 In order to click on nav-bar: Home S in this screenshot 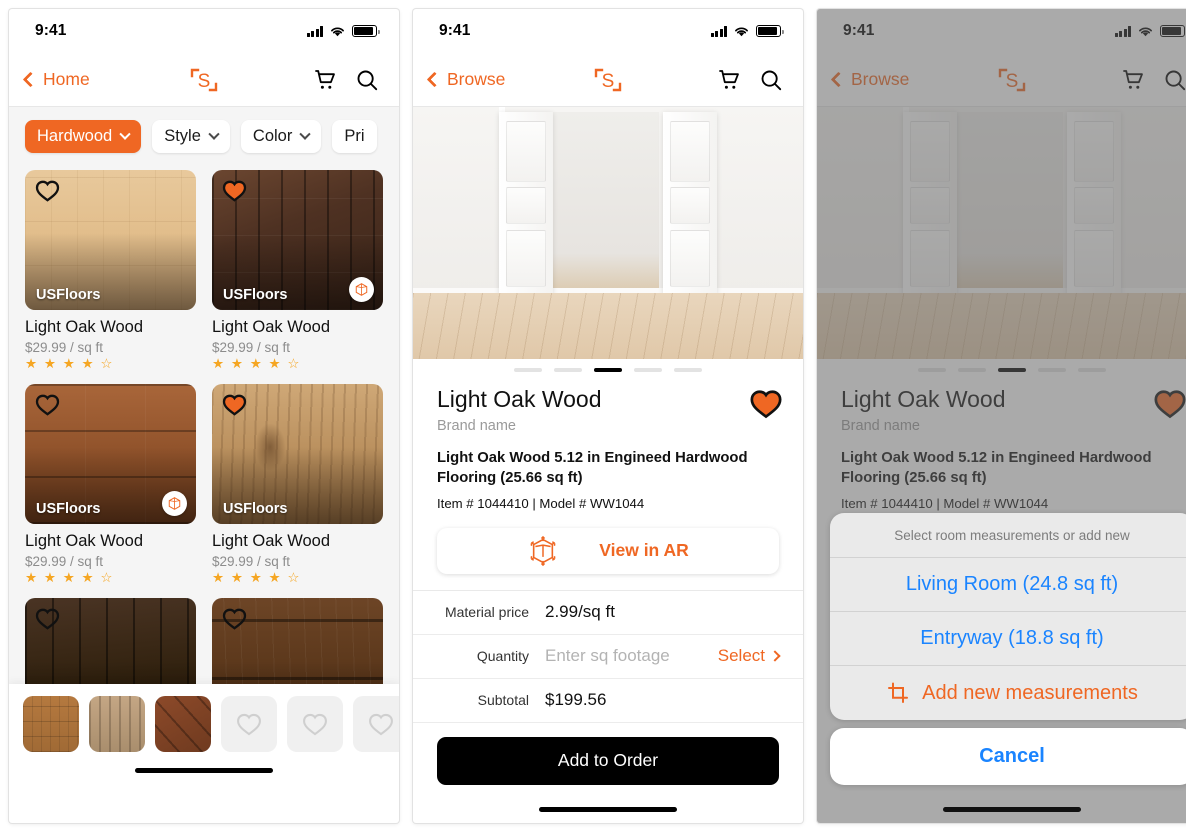, I will do `click(204, 80)`.